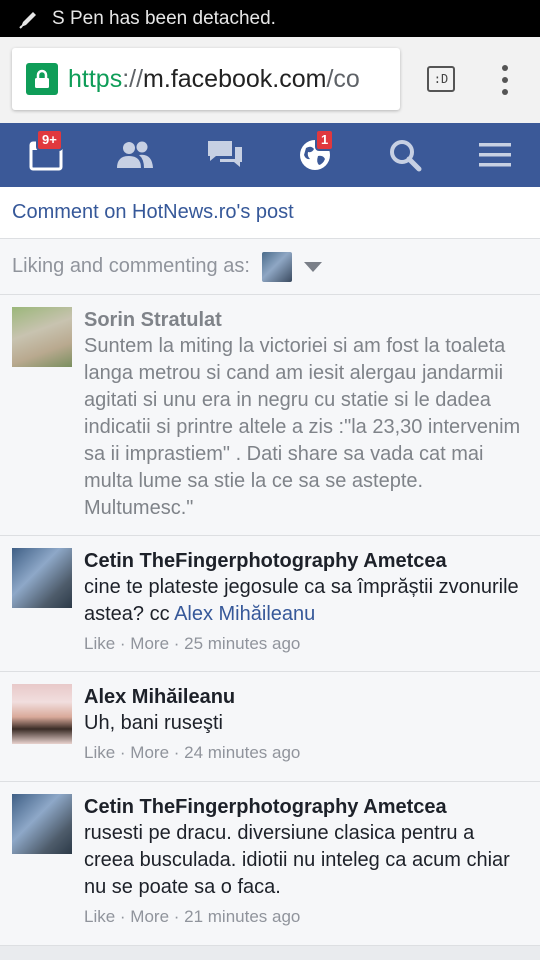  I want to click on url-bar: https://m.facebook.com/co, so click(206, 79).